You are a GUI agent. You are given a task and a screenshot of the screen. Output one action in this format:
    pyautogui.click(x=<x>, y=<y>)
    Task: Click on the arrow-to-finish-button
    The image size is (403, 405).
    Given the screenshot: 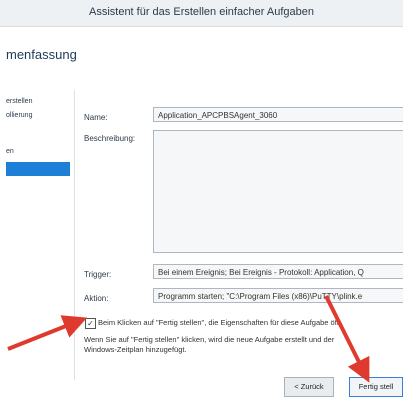 What is the action you would take?
    pyautogui.click(x=347, y=339)
    